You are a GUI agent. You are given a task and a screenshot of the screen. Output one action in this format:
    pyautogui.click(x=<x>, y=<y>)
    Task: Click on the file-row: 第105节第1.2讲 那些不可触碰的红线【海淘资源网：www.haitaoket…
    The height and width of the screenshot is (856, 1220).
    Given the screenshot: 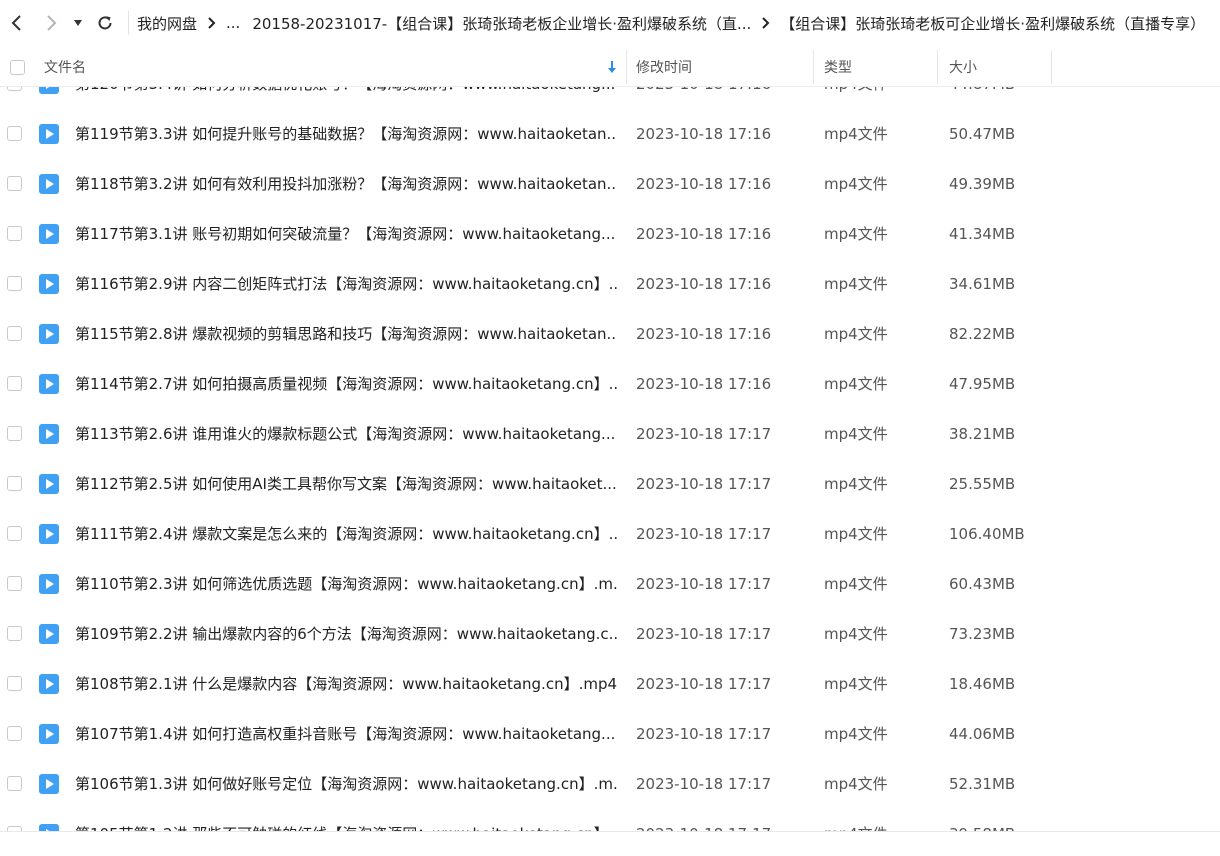 What is the action you would take?
    pyautogui.click(x=610, y=820)
    